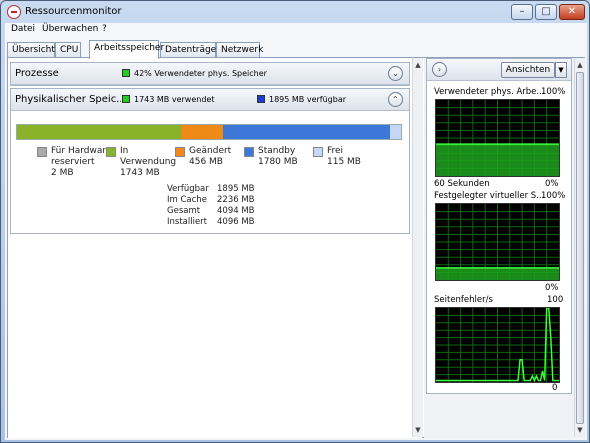  What do you see at coordinates (184, 211) in the screenshot?
I see `stat-total-label: Gesamt` at bounding box center [184, 211].